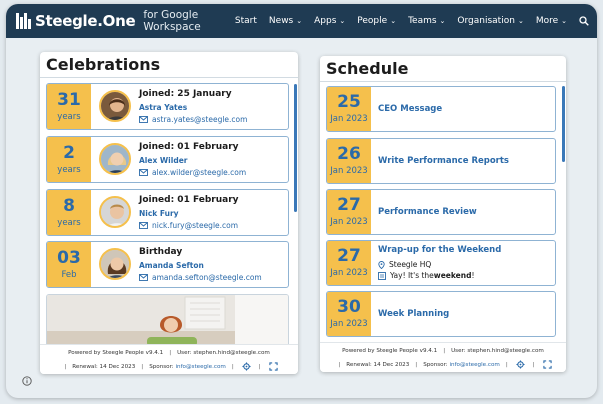 Image resolution: width=603 pixels, height=404 pixels. What do you see at coordinates (349, 161) in the screenshot?
I see `event-date-badge: 26 Jan 2023` at bounding box center [349, 161].